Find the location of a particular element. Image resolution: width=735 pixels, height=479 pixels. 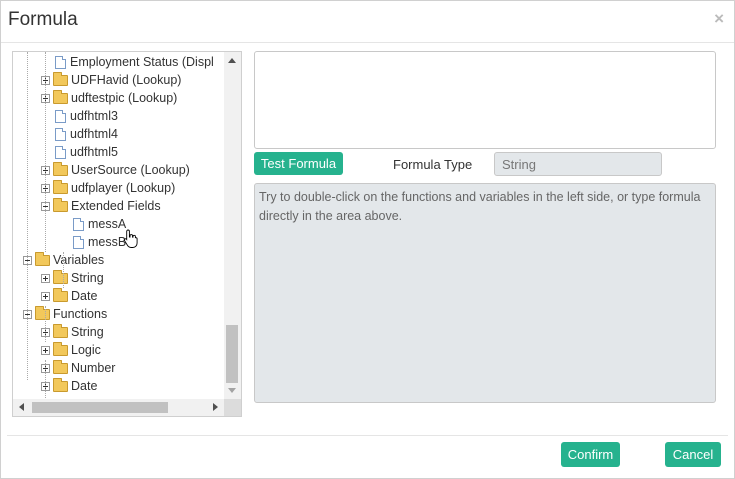

tree-node-label: udfhtml3 is located at coordinates (94, 116).